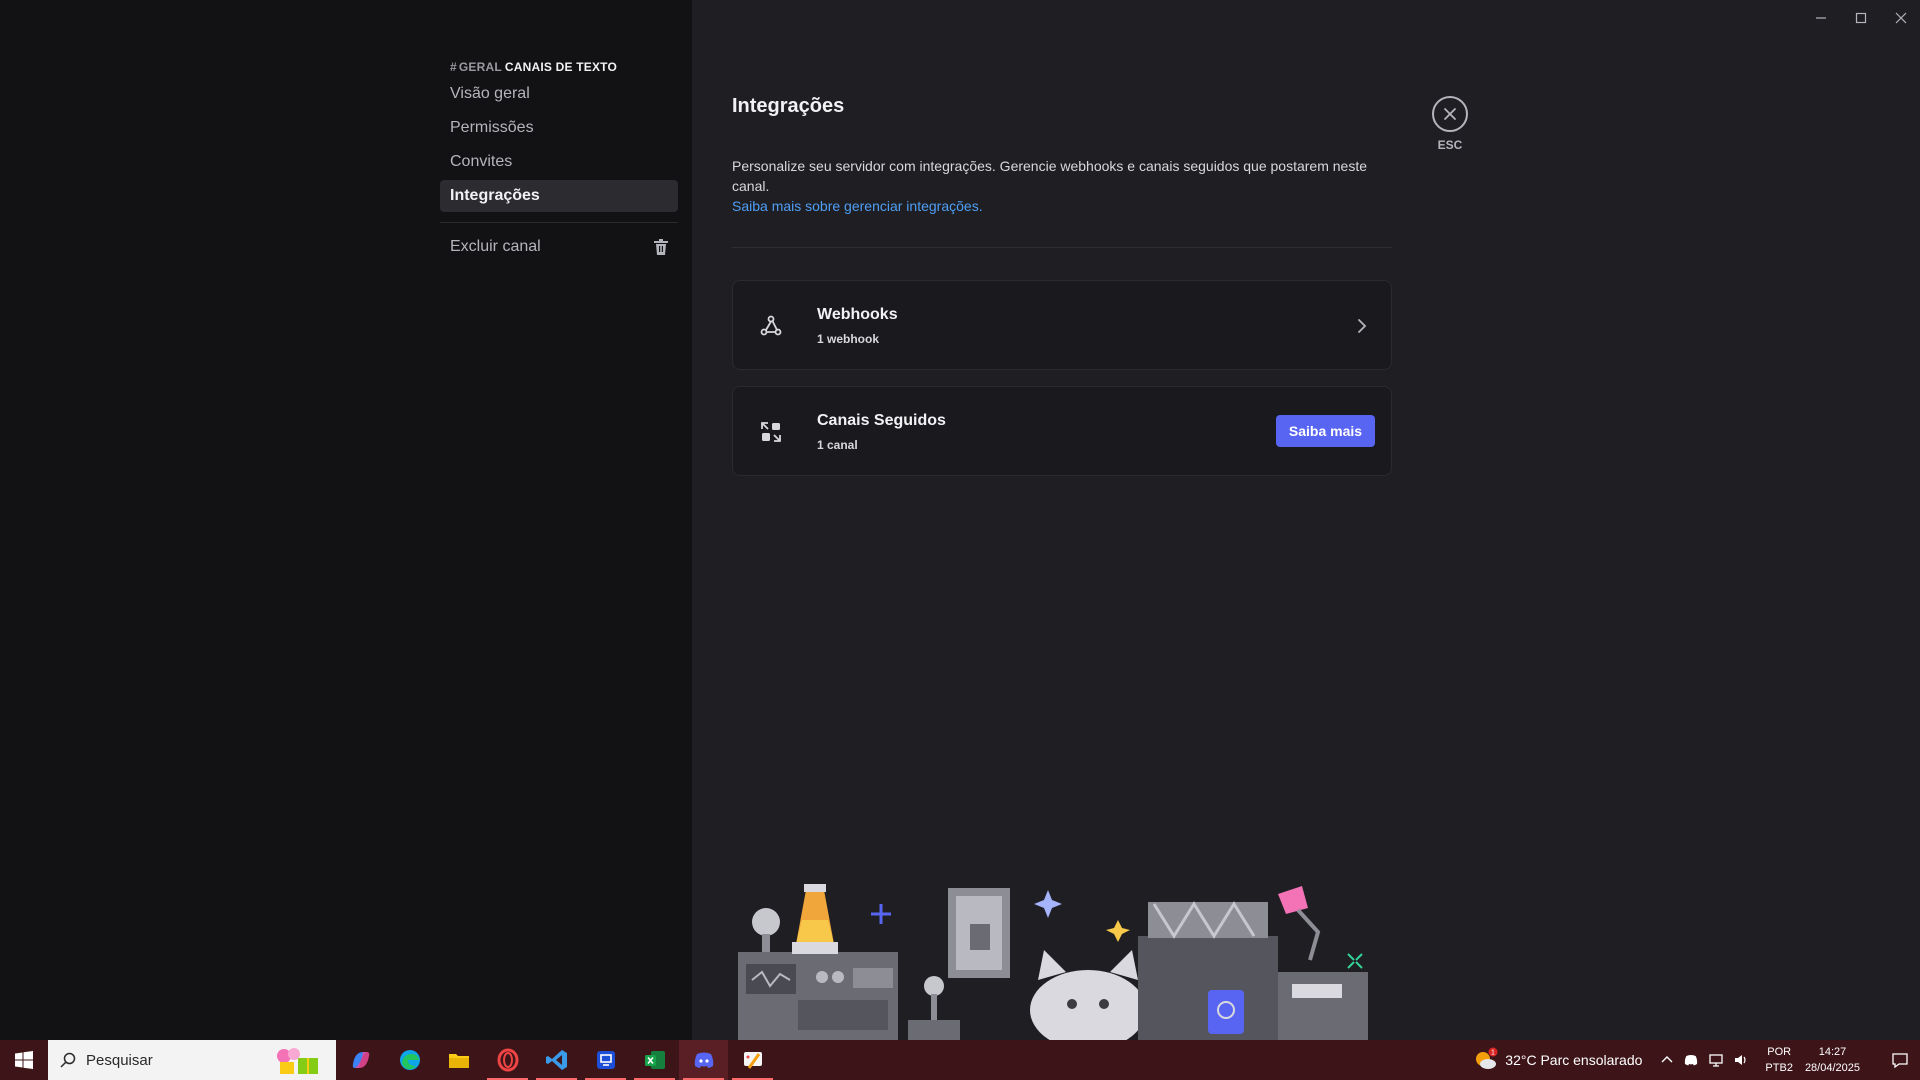 This screenshot has height=1080, width=1920. I want to click on follow-channel-icon, so click(771, 432).